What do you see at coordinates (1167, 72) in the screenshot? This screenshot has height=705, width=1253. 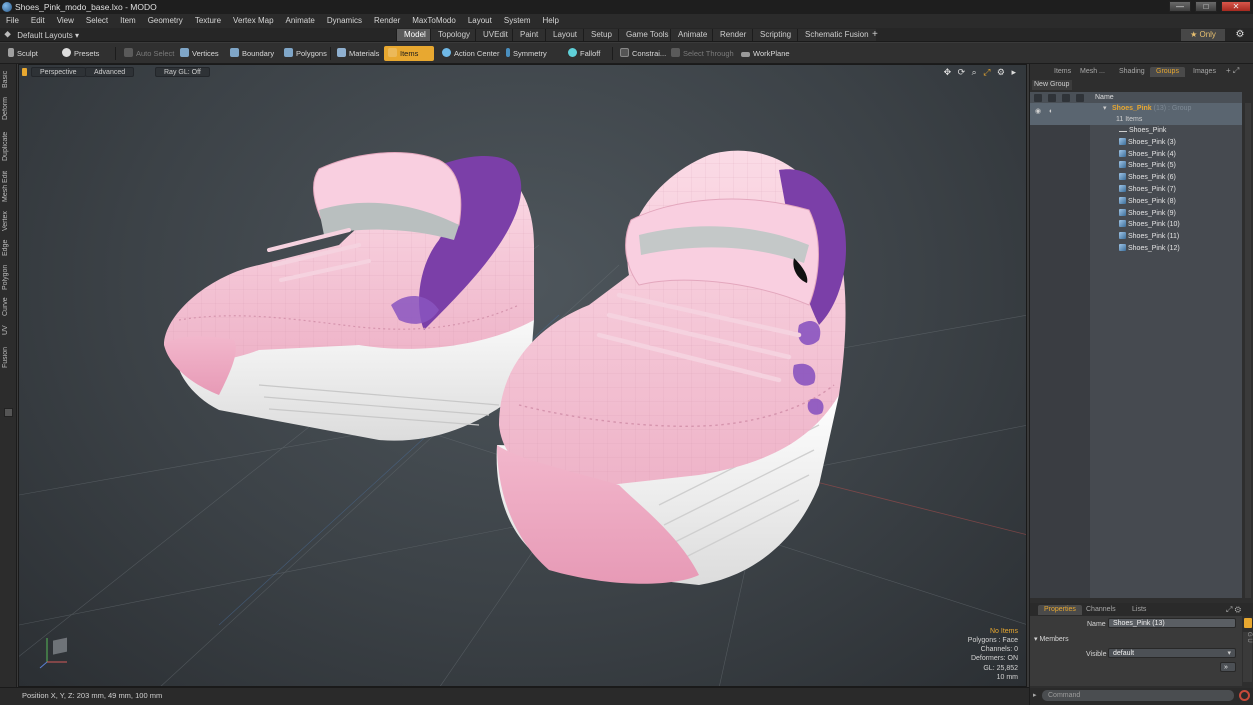 I see `tab-groups: Groups` at bounding box center [1167, 72].